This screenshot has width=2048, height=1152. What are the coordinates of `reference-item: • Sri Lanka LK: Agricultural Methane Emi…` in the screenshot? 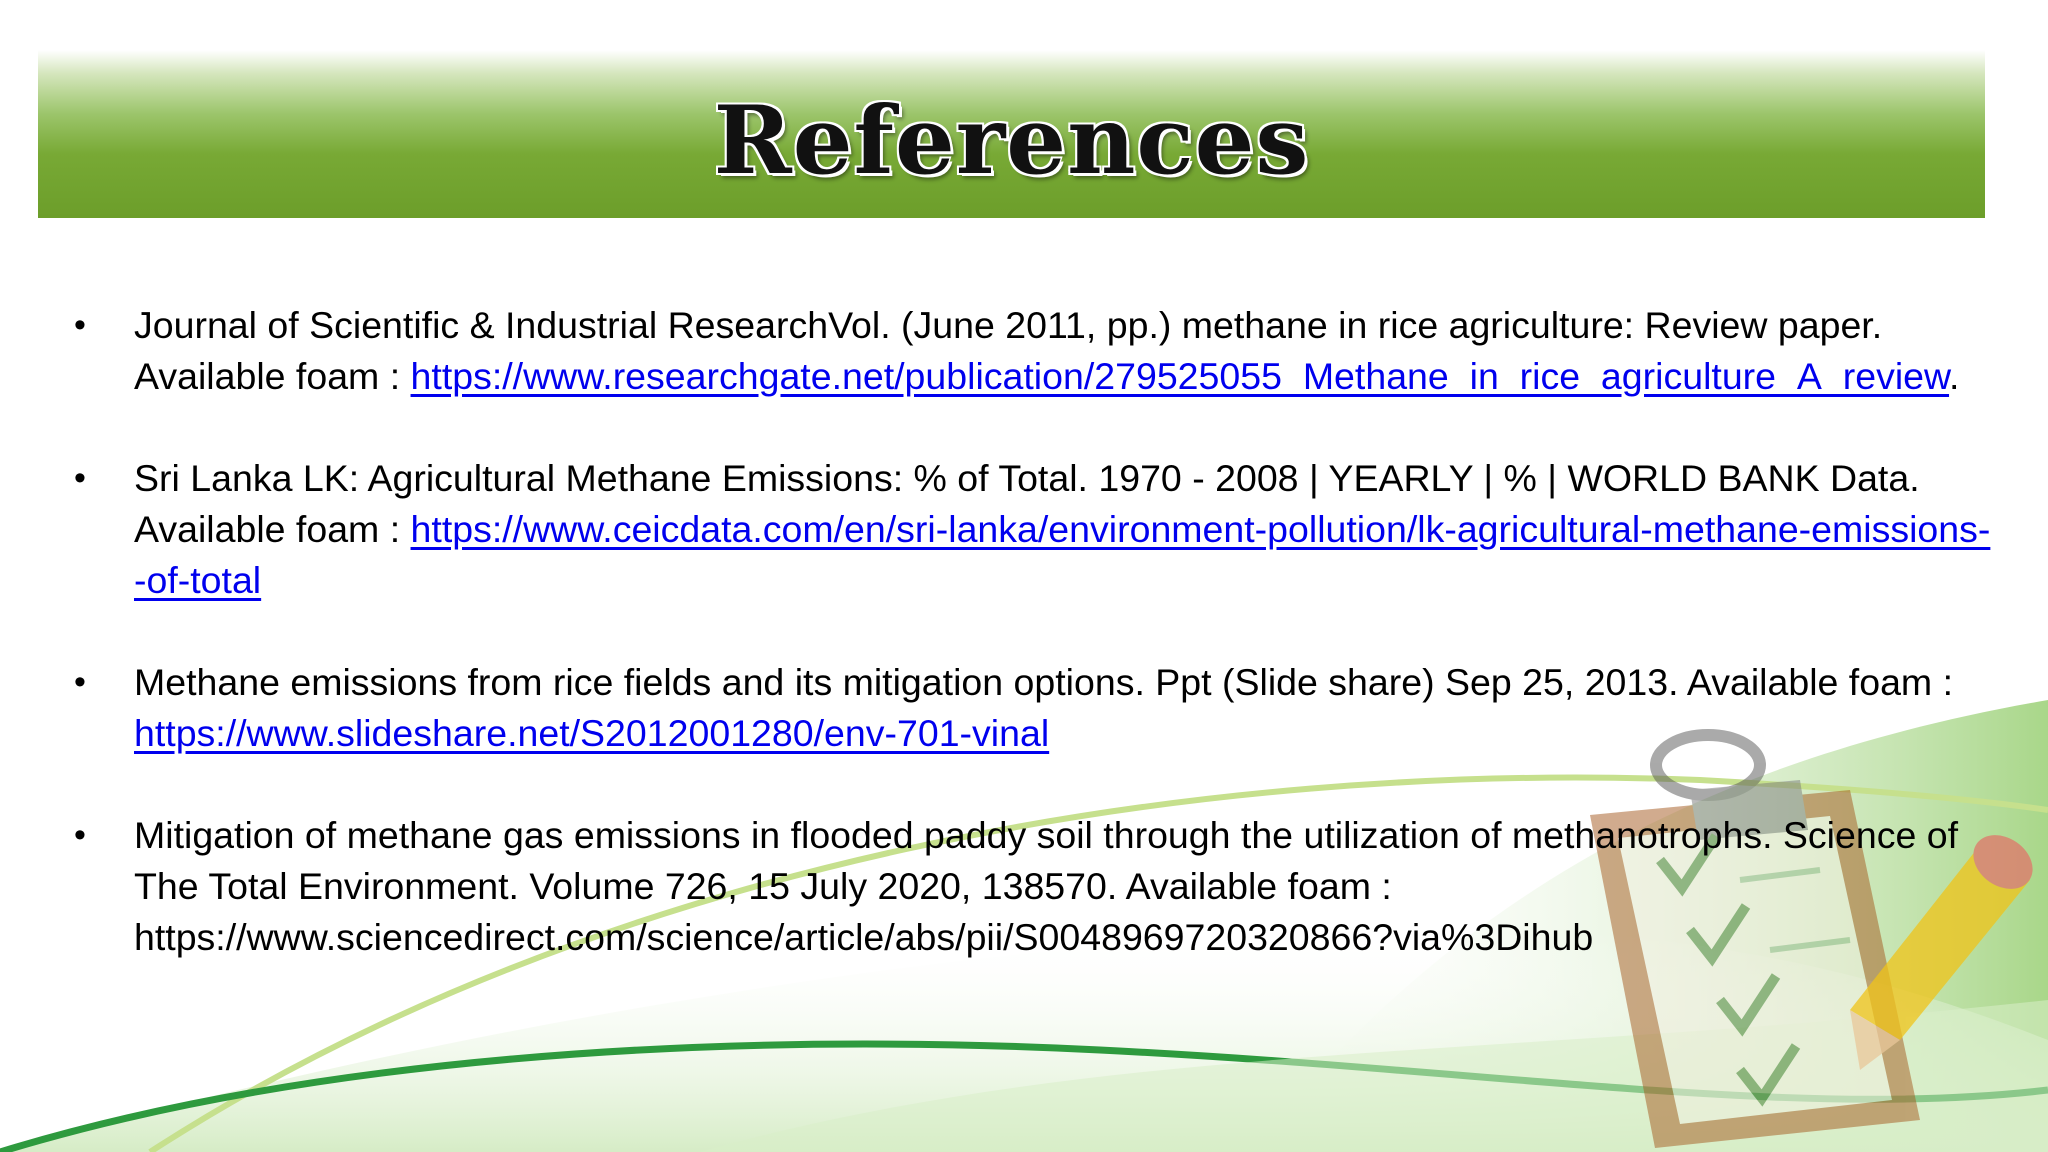 It's located at (1032, 529).